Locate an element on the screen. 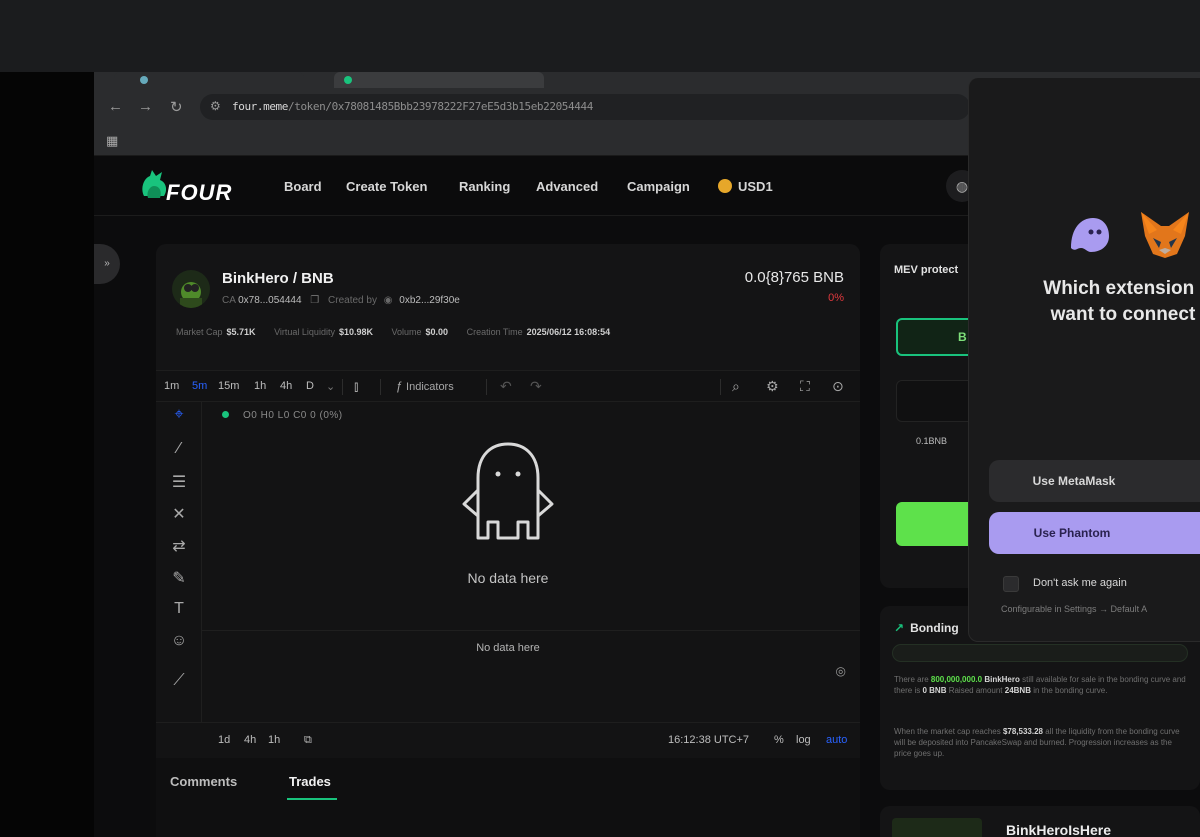 This screenshot has height=837, width=1200. range-1d: 1d is located at coordinates (224, 740).